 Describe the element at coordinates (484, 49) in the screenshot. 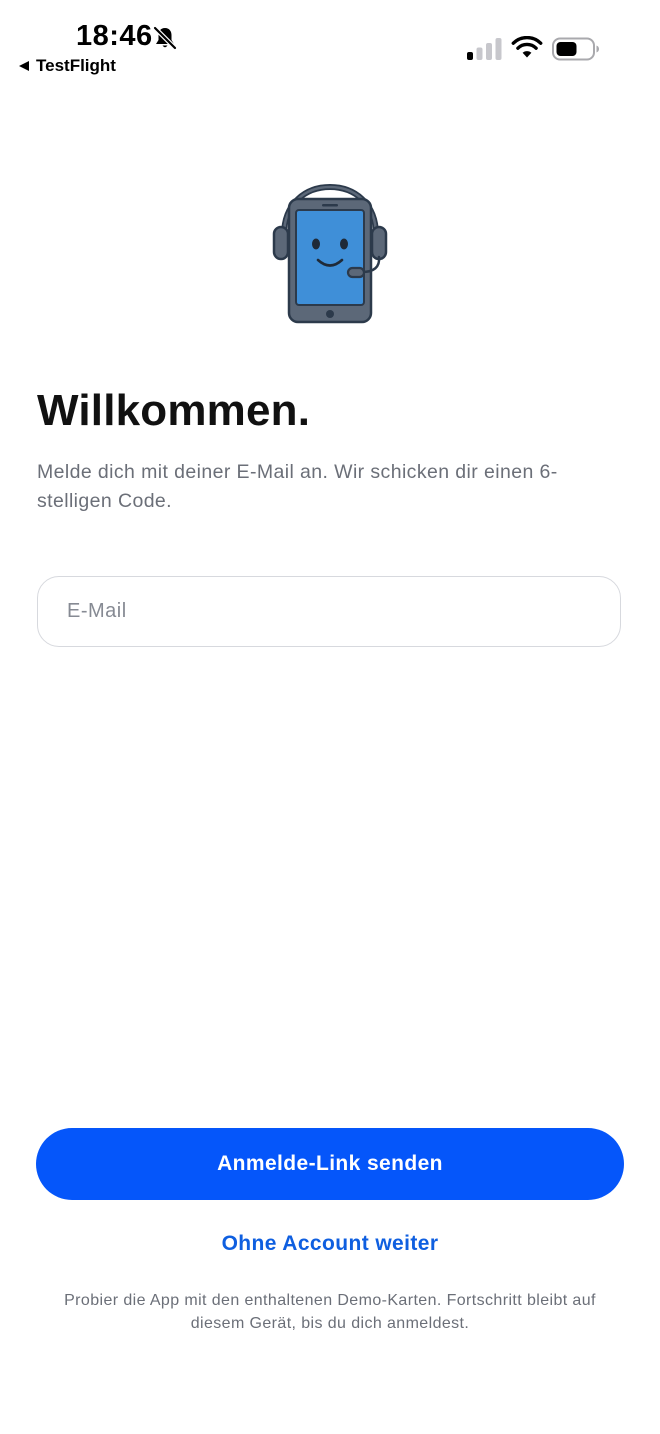

I see `cellular-signal-icon` at that location.